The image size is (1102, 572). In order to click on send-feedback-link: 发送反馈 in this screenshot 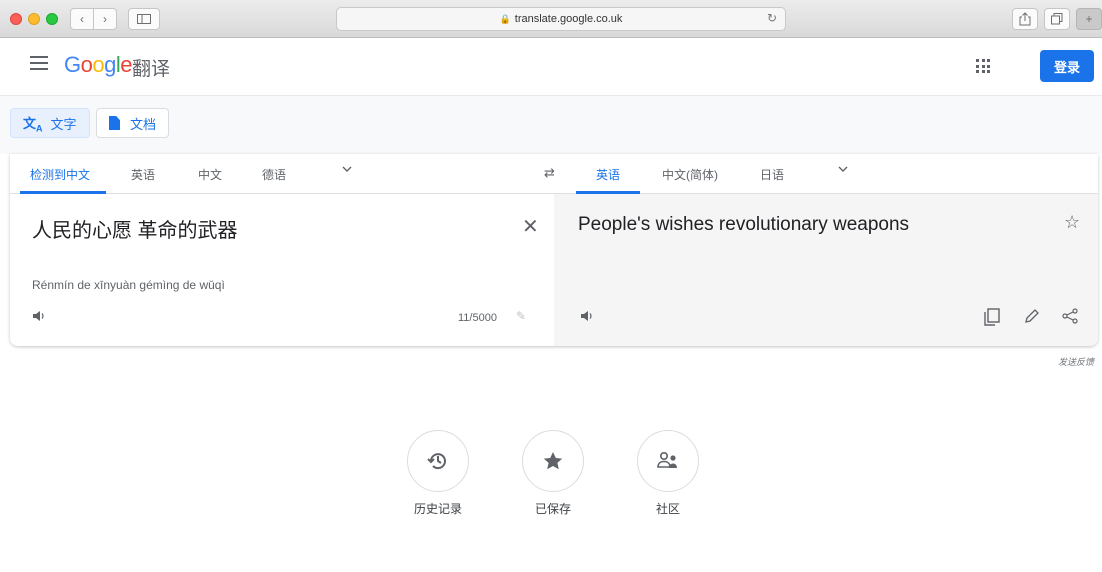, I will do `click(1076, 361)`.